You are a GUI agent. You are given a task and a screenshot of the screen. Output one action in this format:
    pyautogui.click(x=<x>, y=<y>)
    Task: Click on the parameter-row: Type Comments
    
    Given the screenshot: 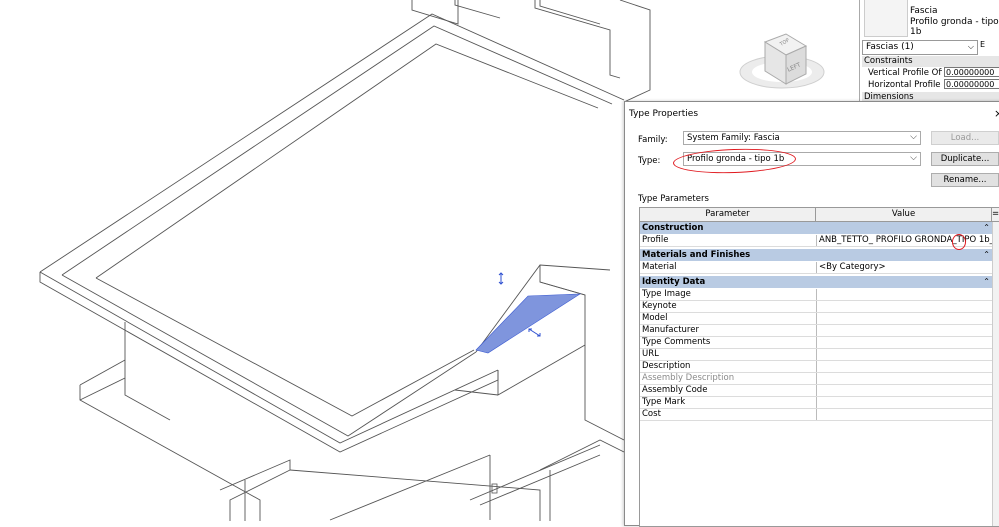 What is the action you would take?
    pyautogui.click(x=816, y=343)
    